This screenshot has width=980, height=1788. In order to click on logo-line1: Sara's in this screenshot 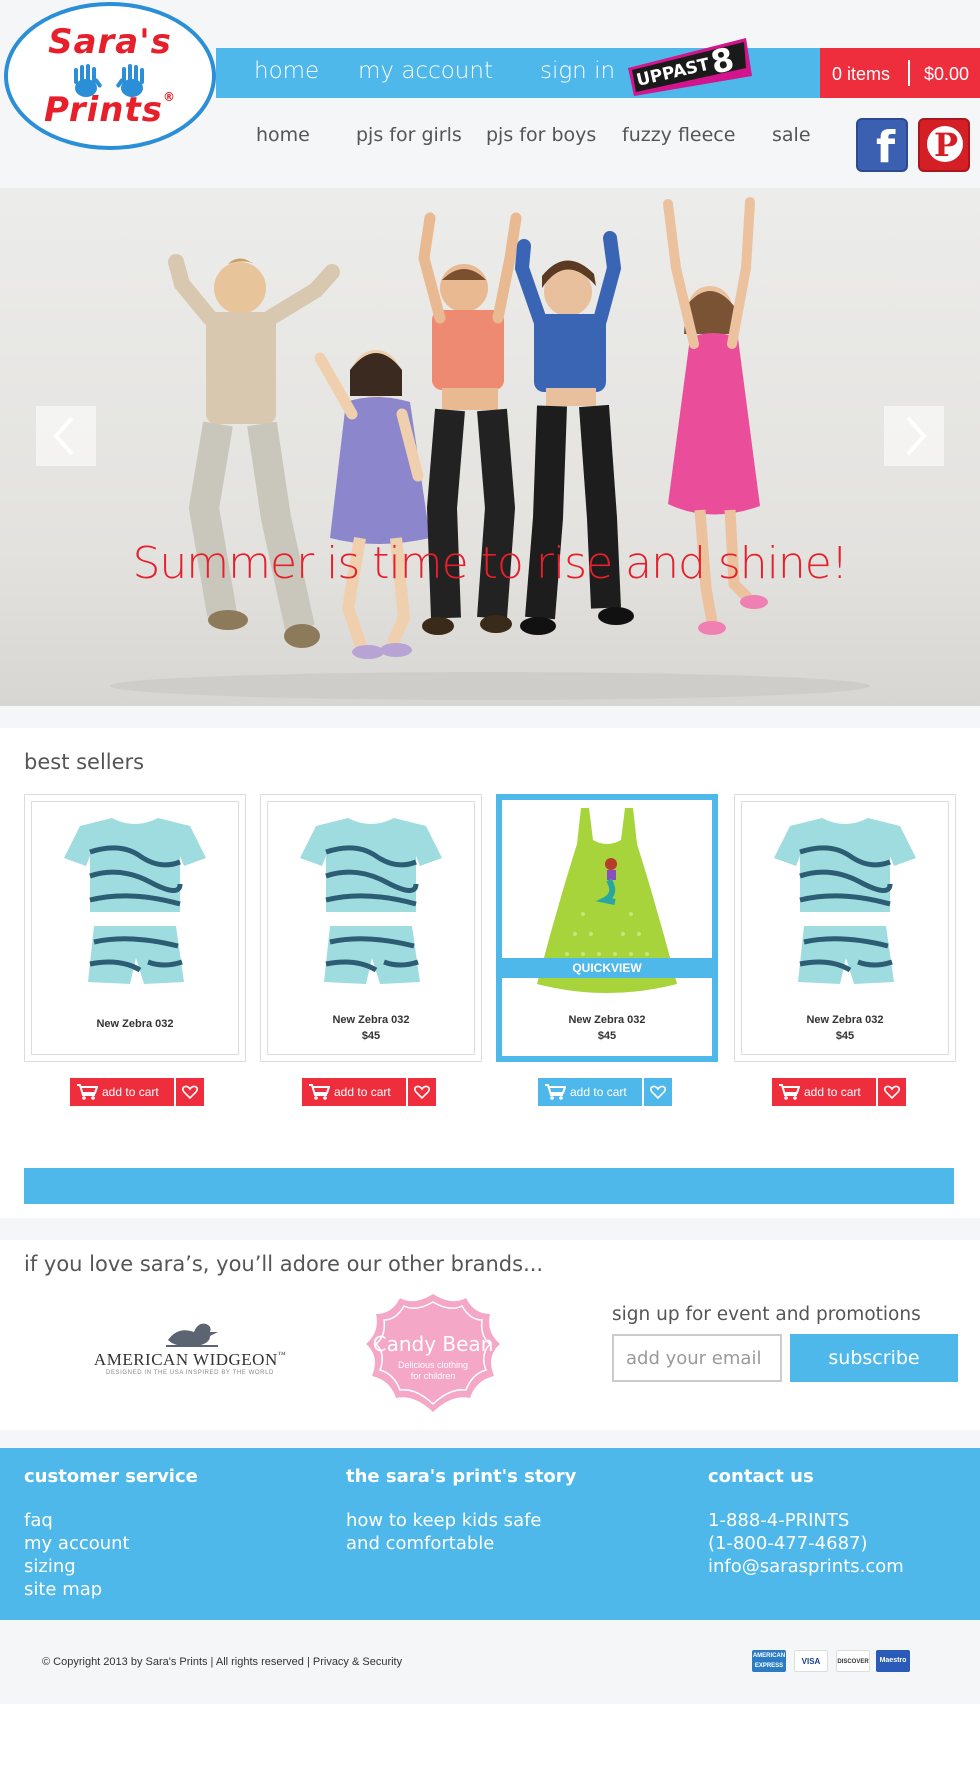, I will do `click(110, 42)`.